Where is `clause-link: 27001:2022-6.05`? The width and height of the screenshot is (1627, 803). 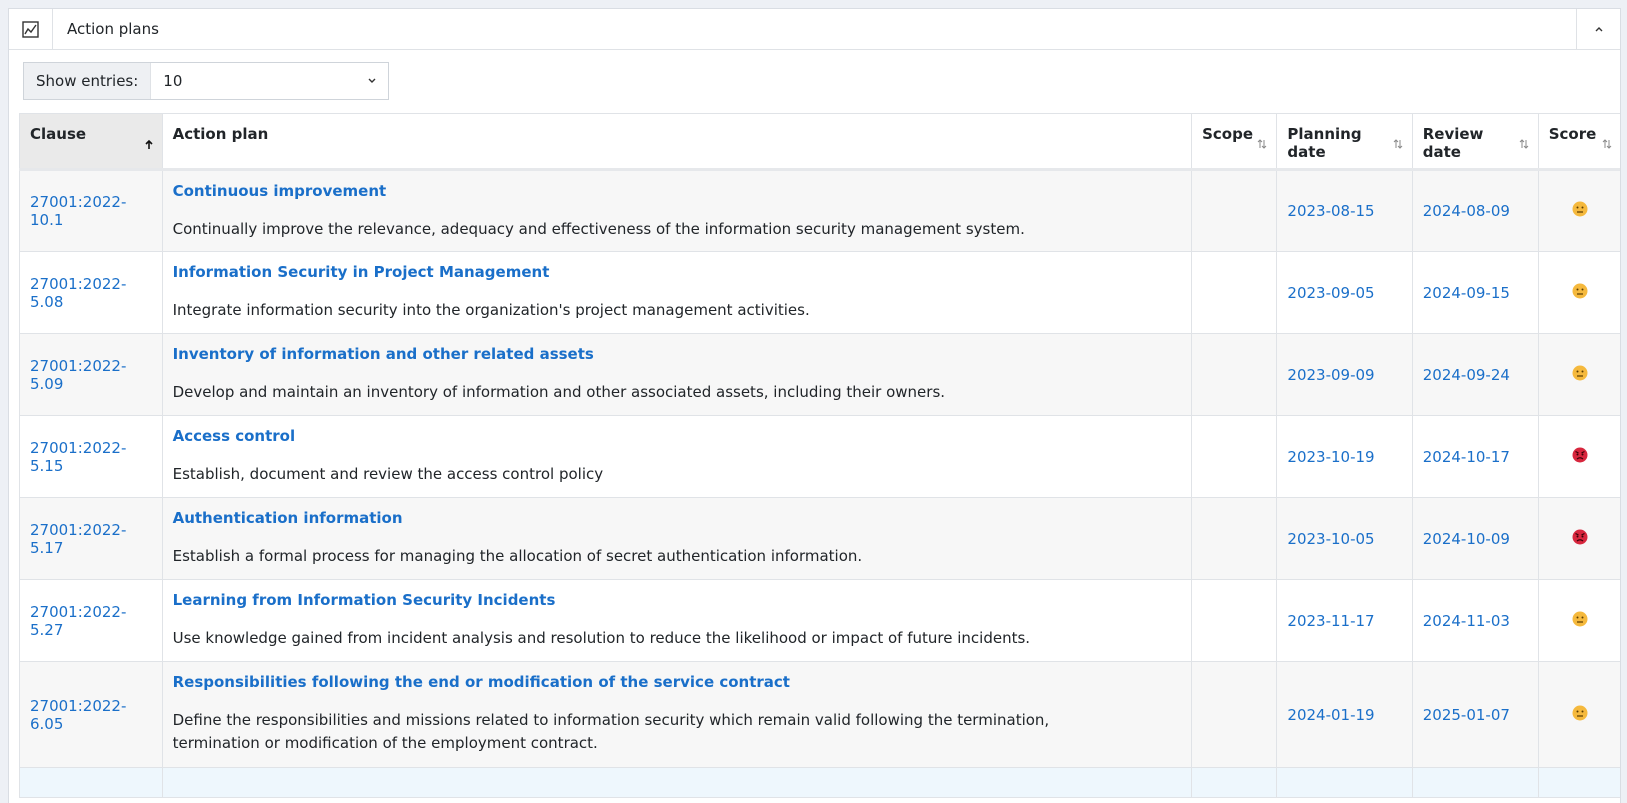 clause-link: 27001:2022-6.05 is located at coordinates (78, 715).